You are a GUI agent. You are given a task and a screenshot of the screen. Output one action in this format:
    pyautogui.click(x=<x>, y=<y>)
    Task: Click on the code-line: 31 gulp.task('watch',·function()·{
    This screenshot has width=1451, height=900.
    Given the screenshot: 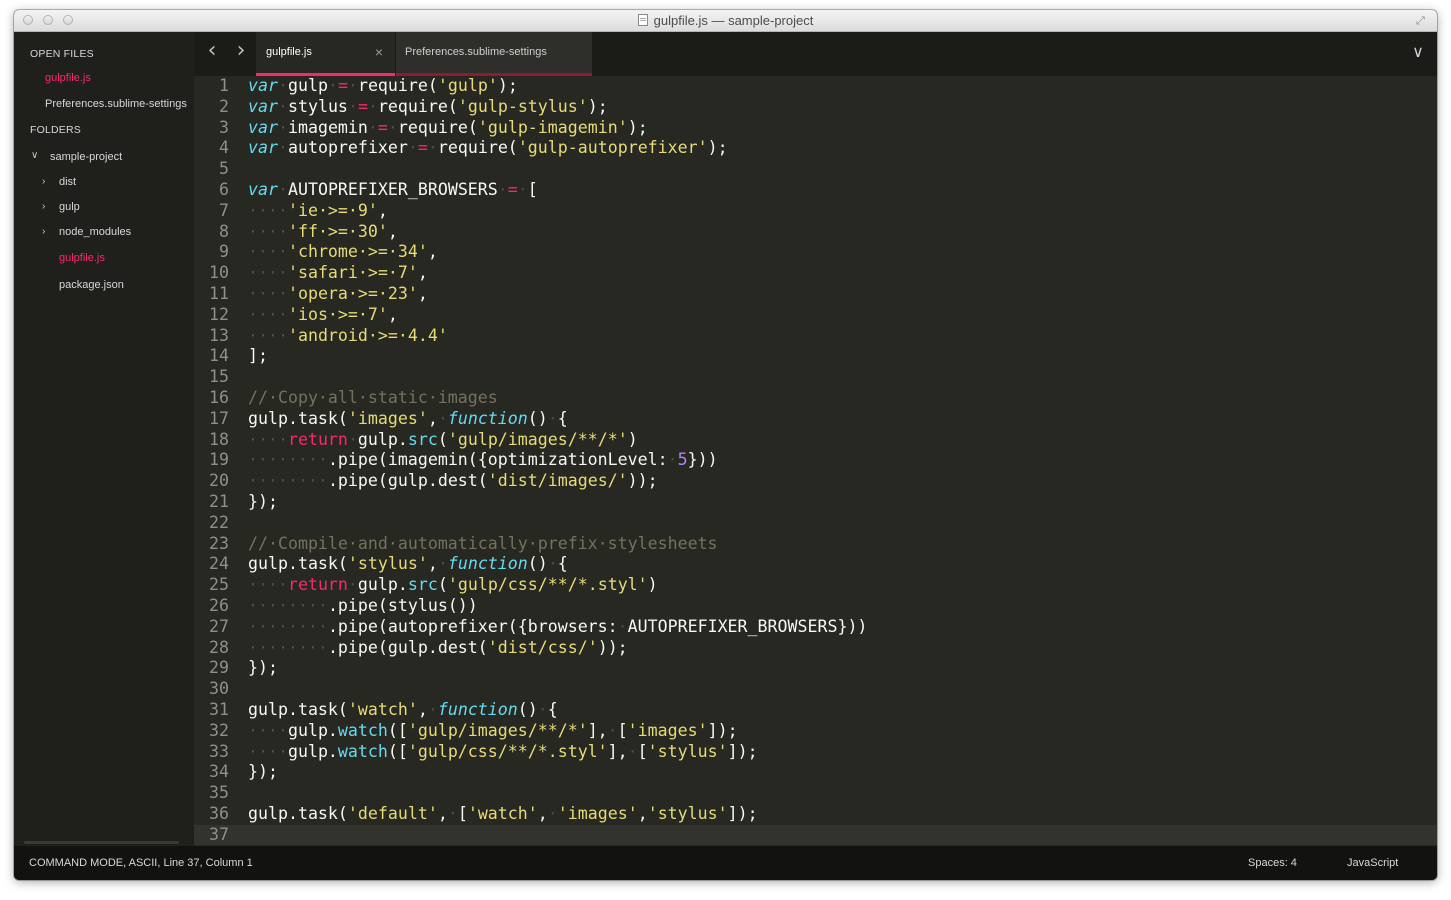 What is the action you would take?
    pyautogui.click(x=815, y=710)
    